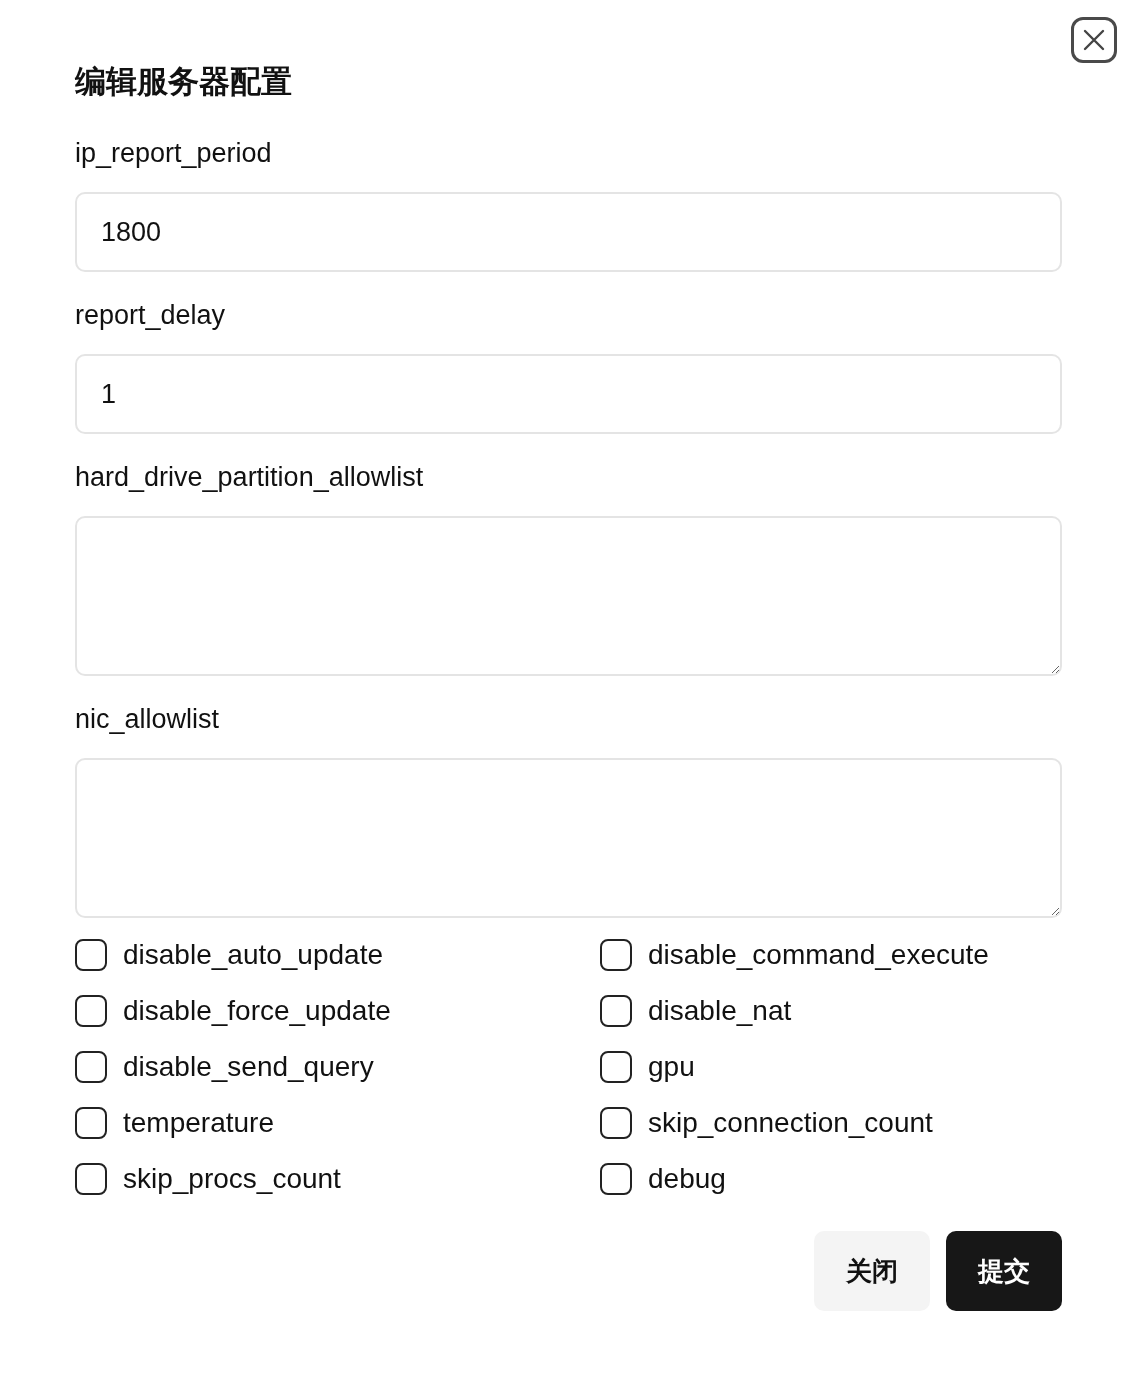  Describe the element at coordinates (148, 719) in the screenshot. I see `field-label: nic_allowlist` at that location.